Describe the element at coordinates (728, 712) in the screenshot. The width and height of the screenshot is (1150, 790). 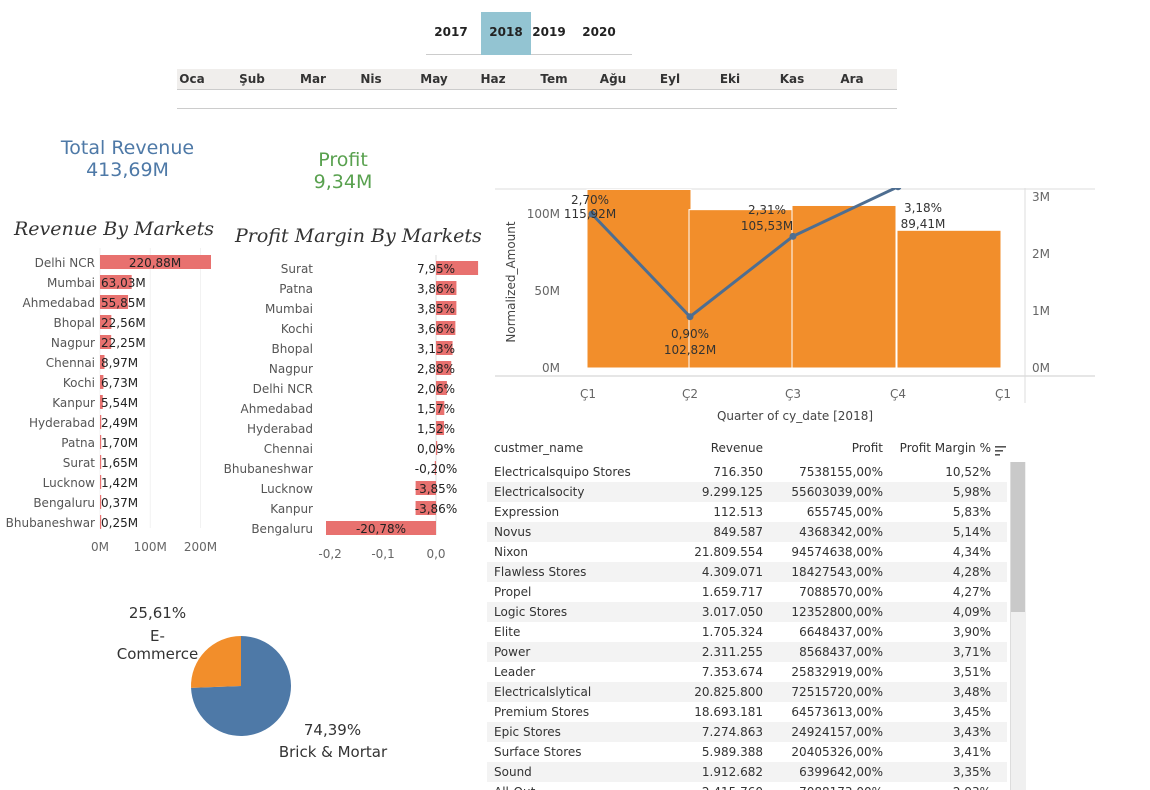
I see `cell-revenue: 18.693.181` at that location.